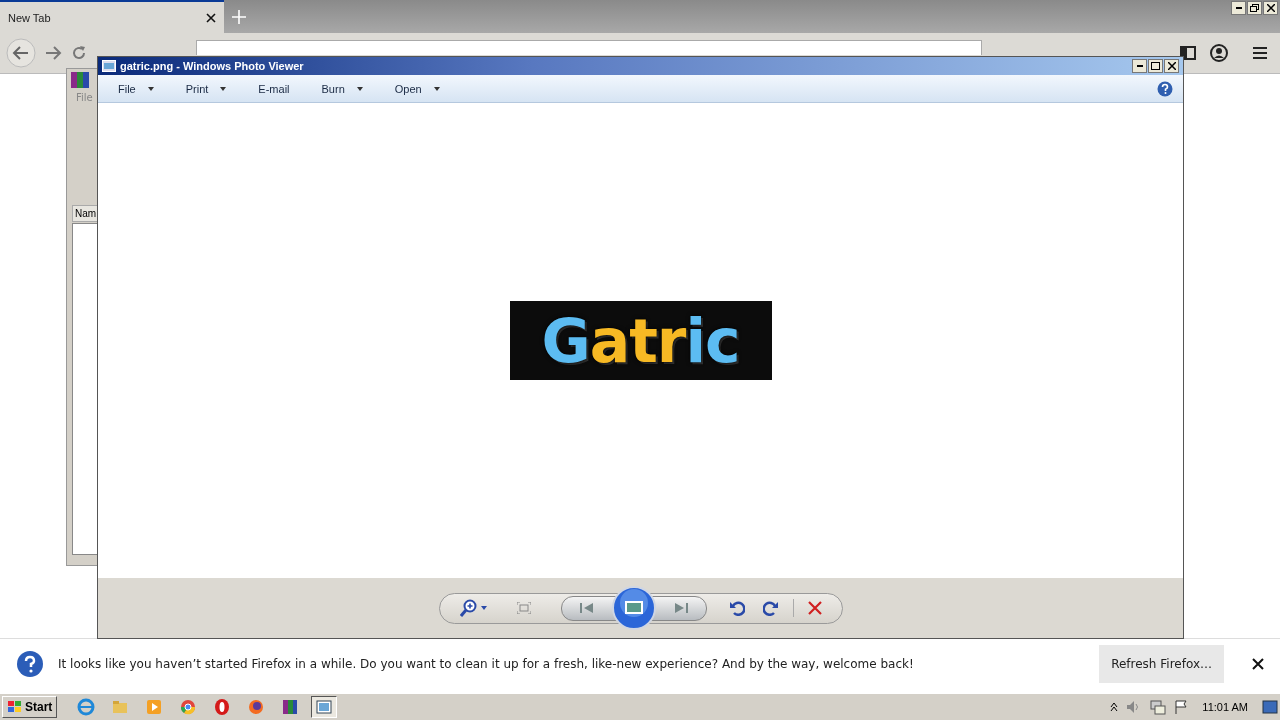 This screenshot has width=1280, height=720. I want to click on slideshow-button, so click(633, 608).